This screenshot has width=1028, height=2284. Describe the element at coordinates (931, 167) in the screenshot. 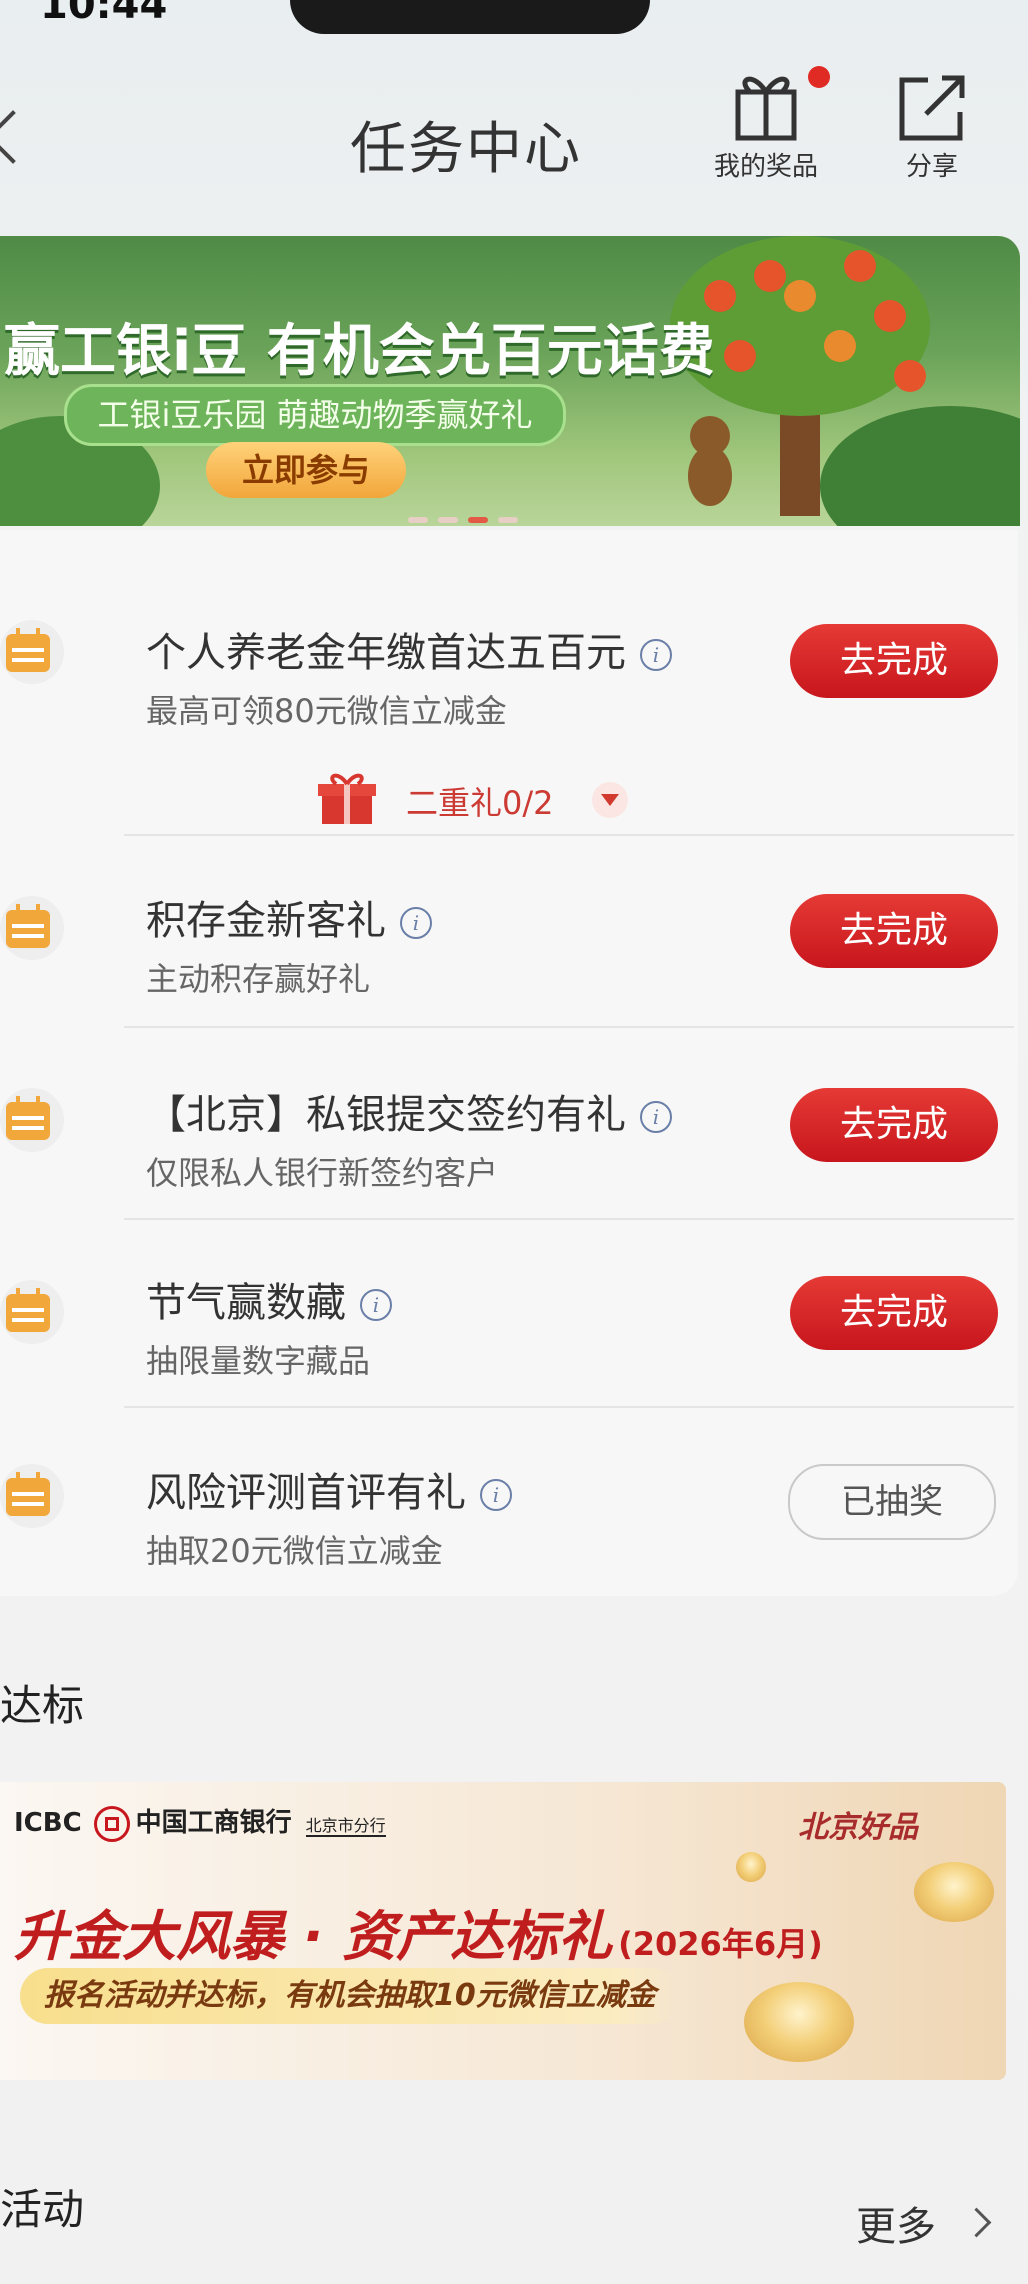

I see `share-label: 分享` at that location.